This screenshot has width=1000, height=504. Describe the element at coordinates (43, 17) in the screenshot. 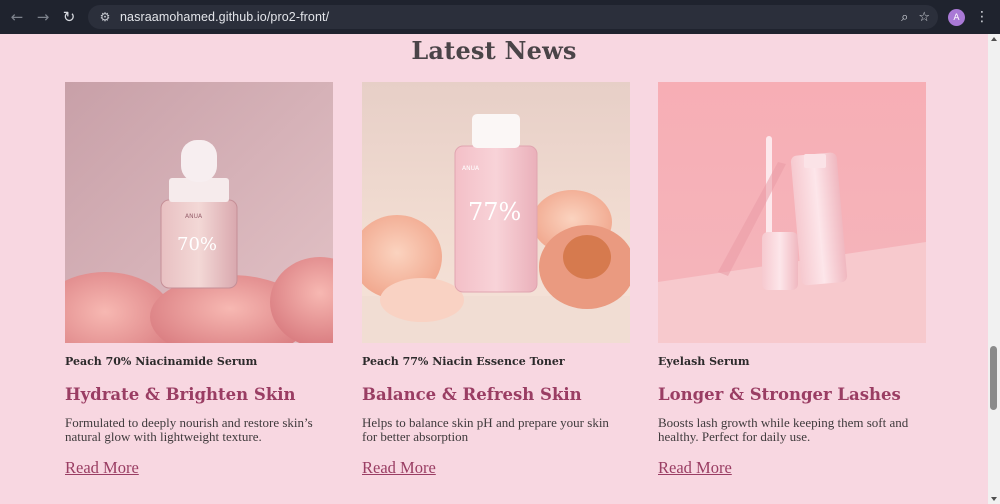

I see `forward-arrow-icon: →` at that location.